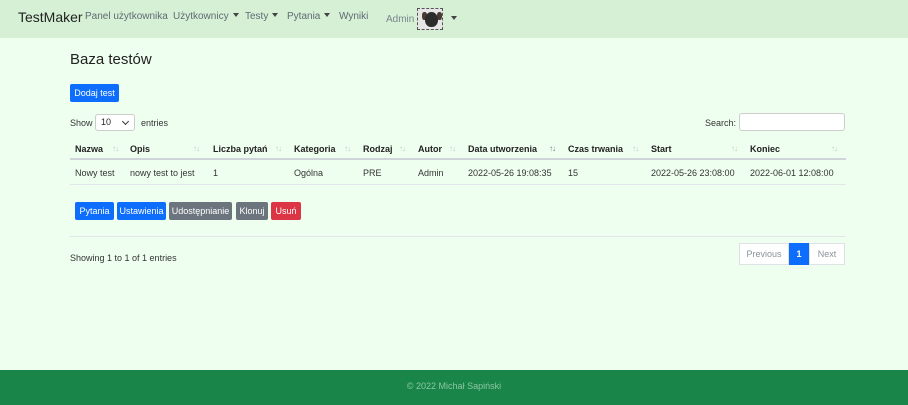 The width and height of the screenshot is (908, 405). Describe the element at coordinates (111, 59) in the screenshot. I see `page-title: Baza testów` at that location.